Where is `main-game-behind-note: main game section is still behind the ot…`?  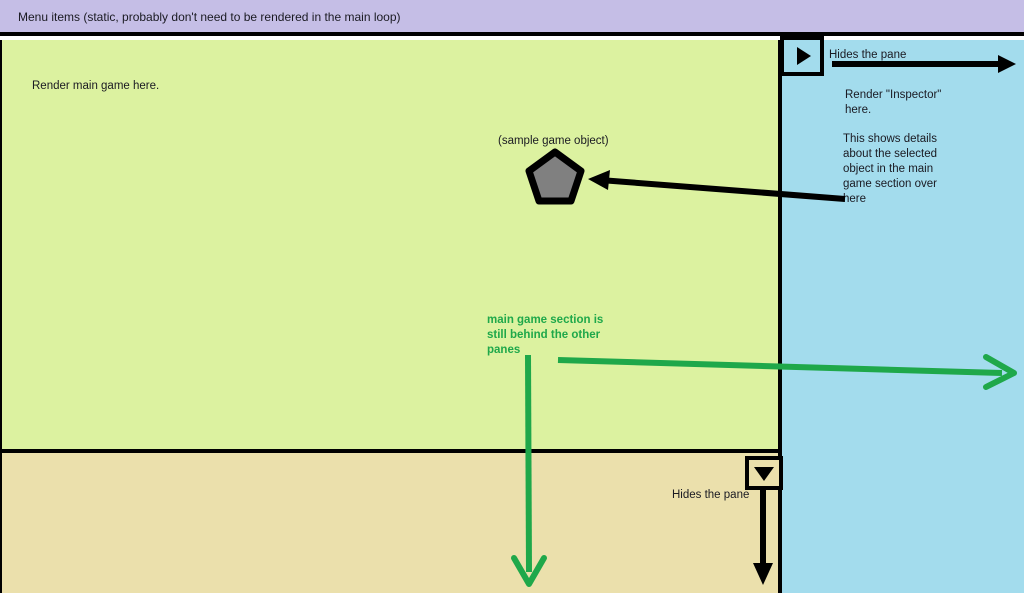
main-game-behind-note: main game section is still behind the ot… is located at coordinates (545, 335).